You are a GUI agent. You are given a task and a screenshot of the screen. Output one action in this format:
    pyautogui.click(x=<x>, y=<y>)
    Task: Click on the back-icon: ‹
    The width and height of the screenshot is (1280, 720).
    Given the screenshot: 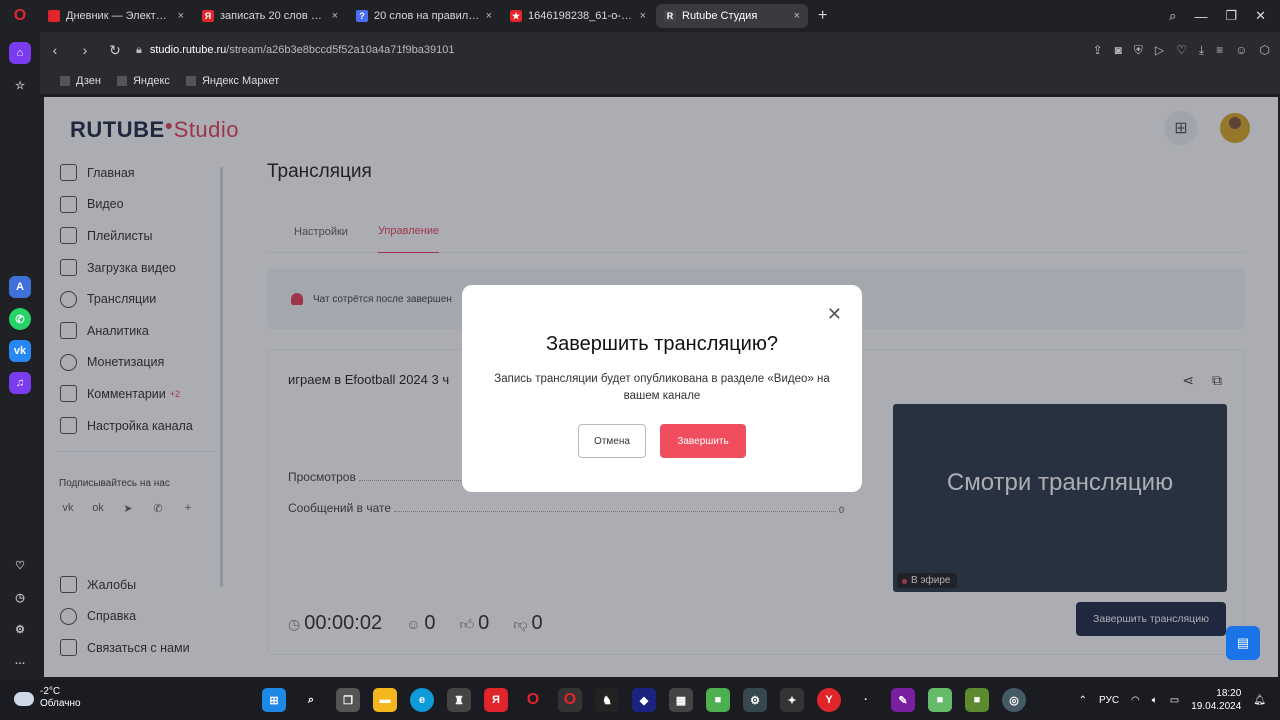 What is the action you would take?
    pyautogui.click(x=55, y=50)
    